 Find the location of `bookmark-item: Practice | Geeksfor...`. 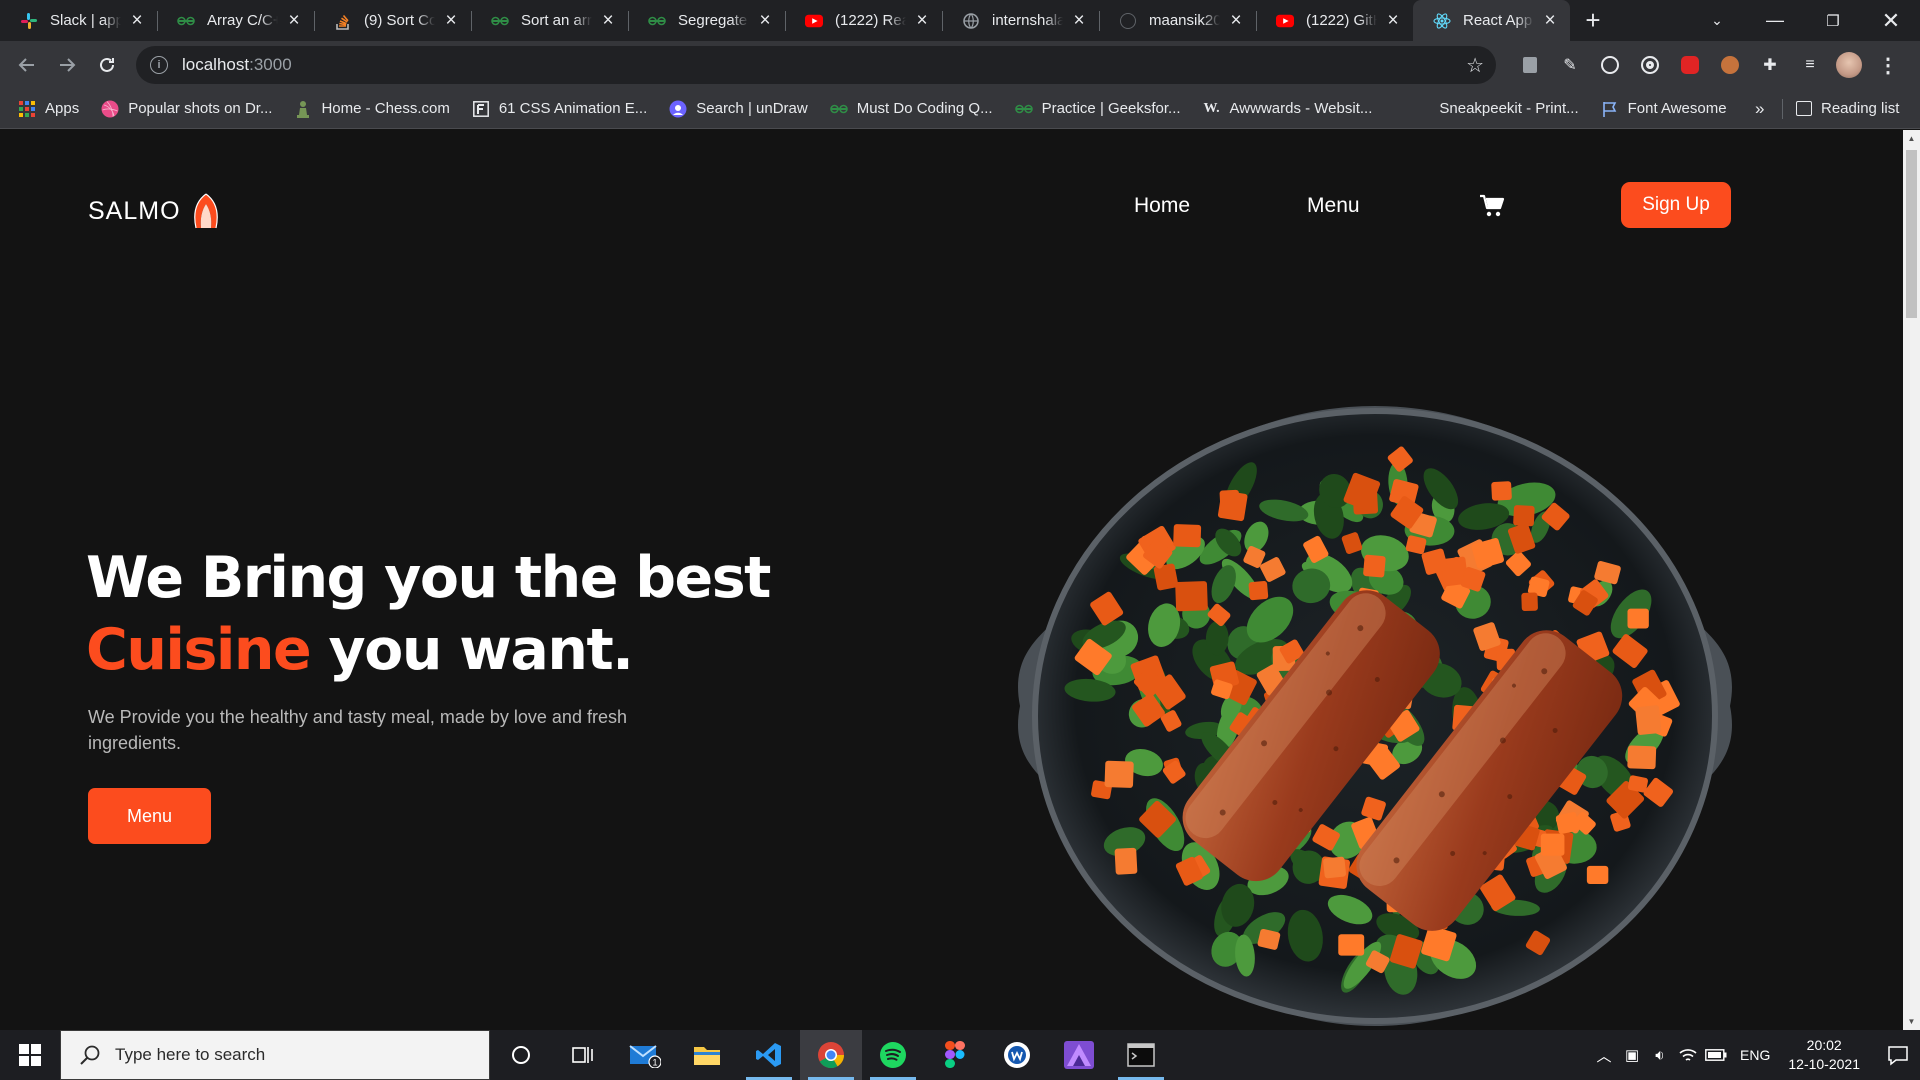

bookmark-item: Practice | Geeksfor... is located at coordinates (1097, 109).